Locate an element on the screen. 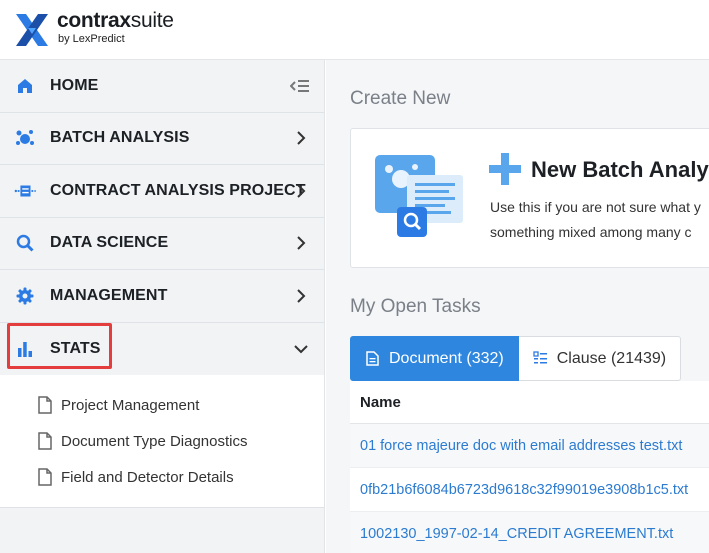 The width and height of the screenshot is (709, 553). gear-icon is located at coordinates (25, 296).